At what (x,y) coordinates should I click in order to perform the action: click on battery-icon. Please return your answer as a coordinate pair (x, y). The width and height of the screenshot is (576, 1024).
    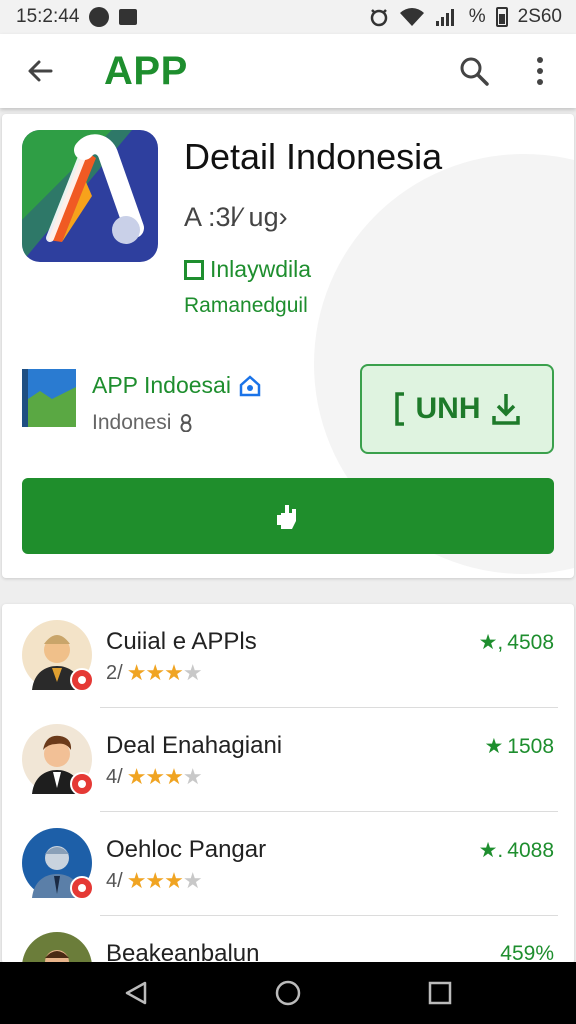
    Looking at the image, I should click on (501, 17).